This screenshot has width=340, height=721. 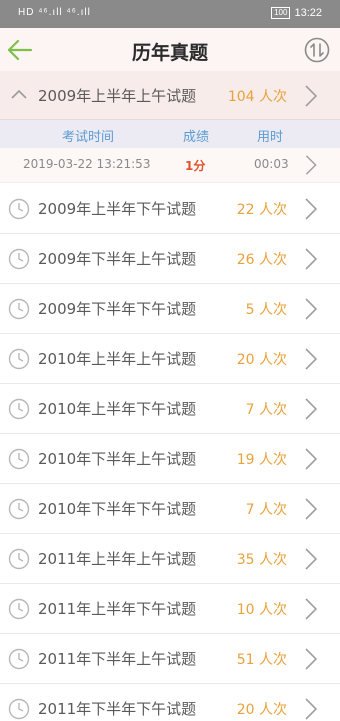 I want to click on exam-row-expanded: 2009年上半年上午试题 104 人次, so click(x=170, y=95).